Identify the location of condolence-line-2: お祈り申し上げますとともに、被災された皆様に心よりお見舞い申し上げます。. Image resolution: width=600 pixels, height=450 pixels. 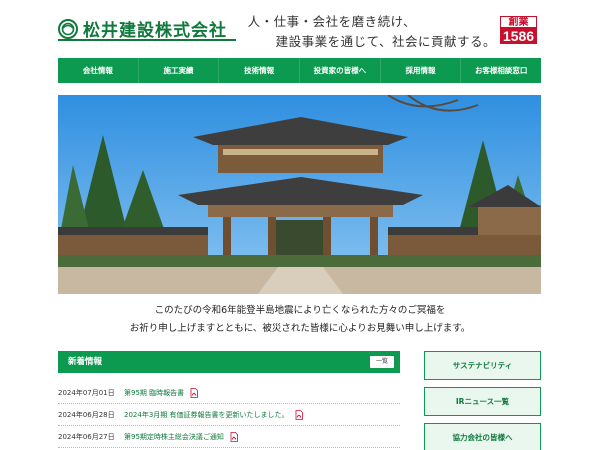
(300, 328).